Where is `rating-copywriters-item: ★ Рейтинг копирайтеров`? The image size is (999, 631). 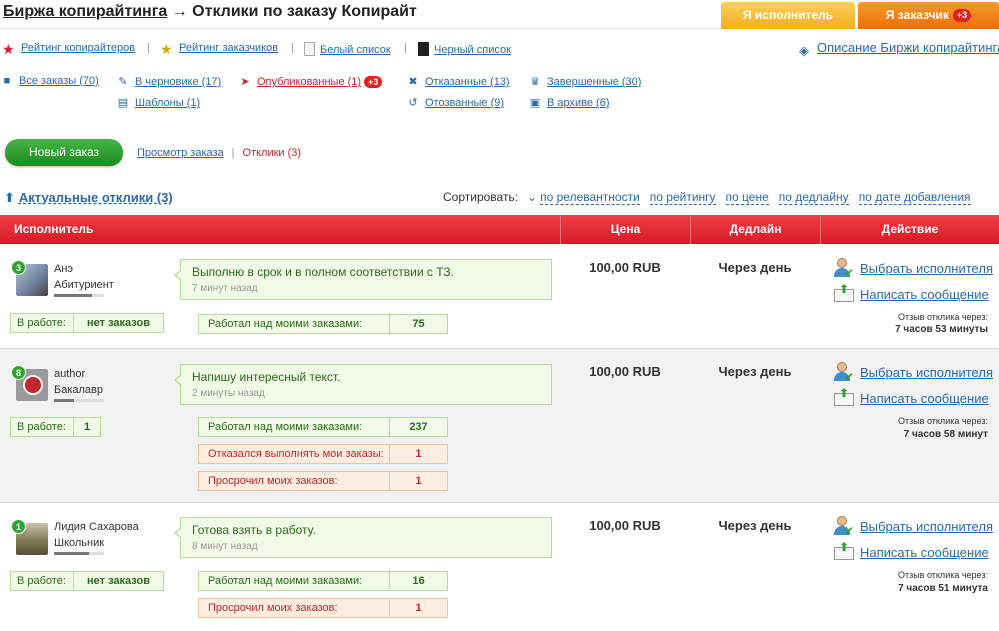 rating-copywriters-item: ★ Рейтинг копирайтеров is located at coordinates (68, 49).